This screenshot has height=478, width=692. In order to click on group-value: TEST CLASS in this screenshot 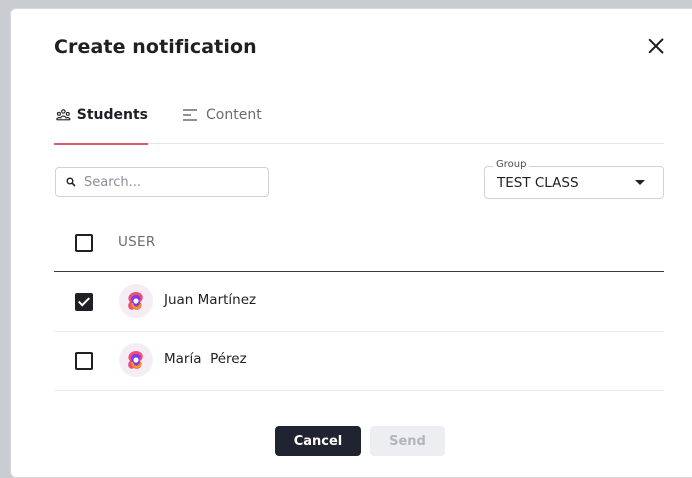, I will do `click(538, 183)`.